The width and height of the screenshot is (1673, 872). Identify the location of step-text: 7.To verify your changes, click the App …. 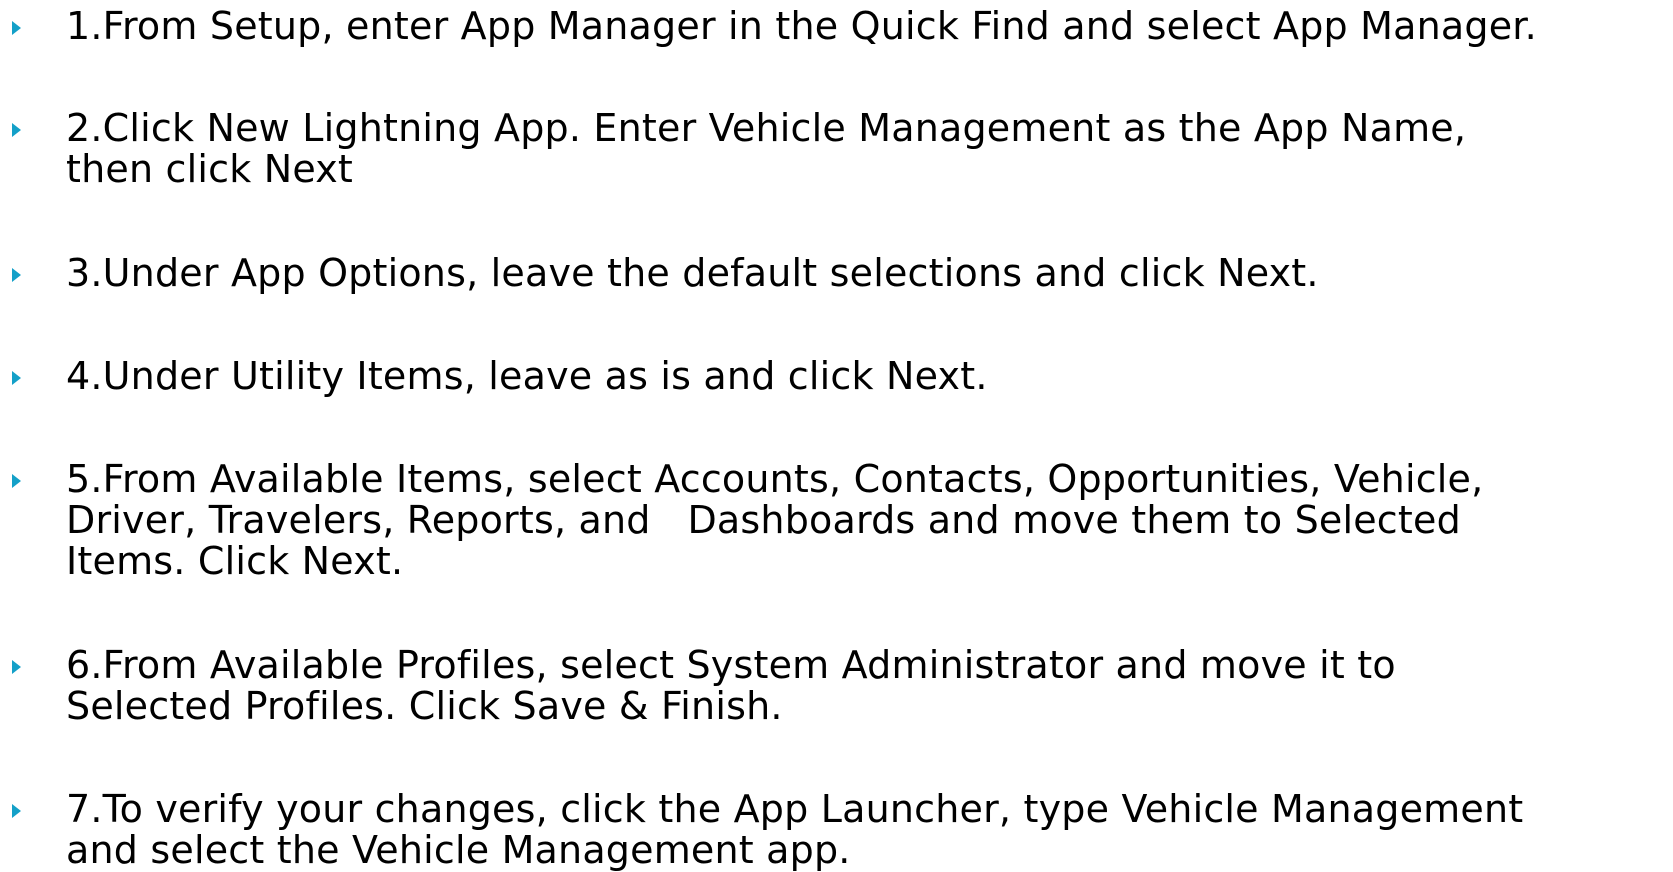
(795, 829).